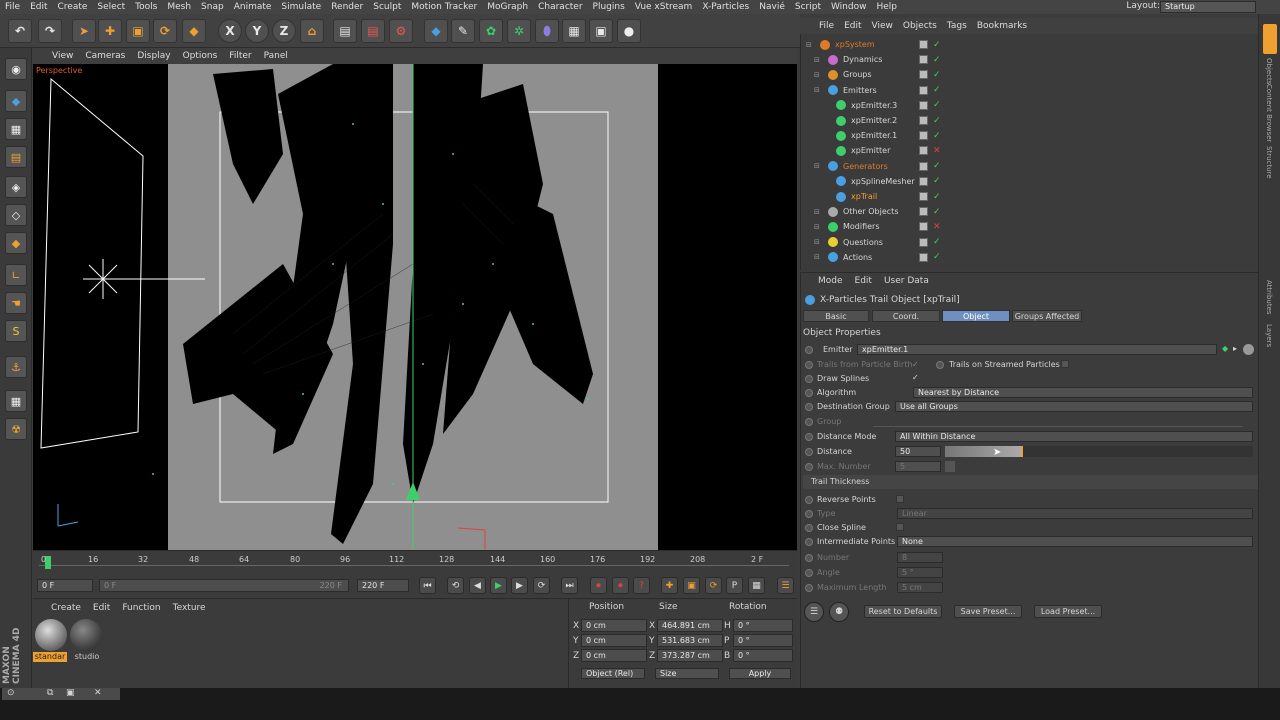  I want to click on tab-coord: Coord., so click(906, 316).